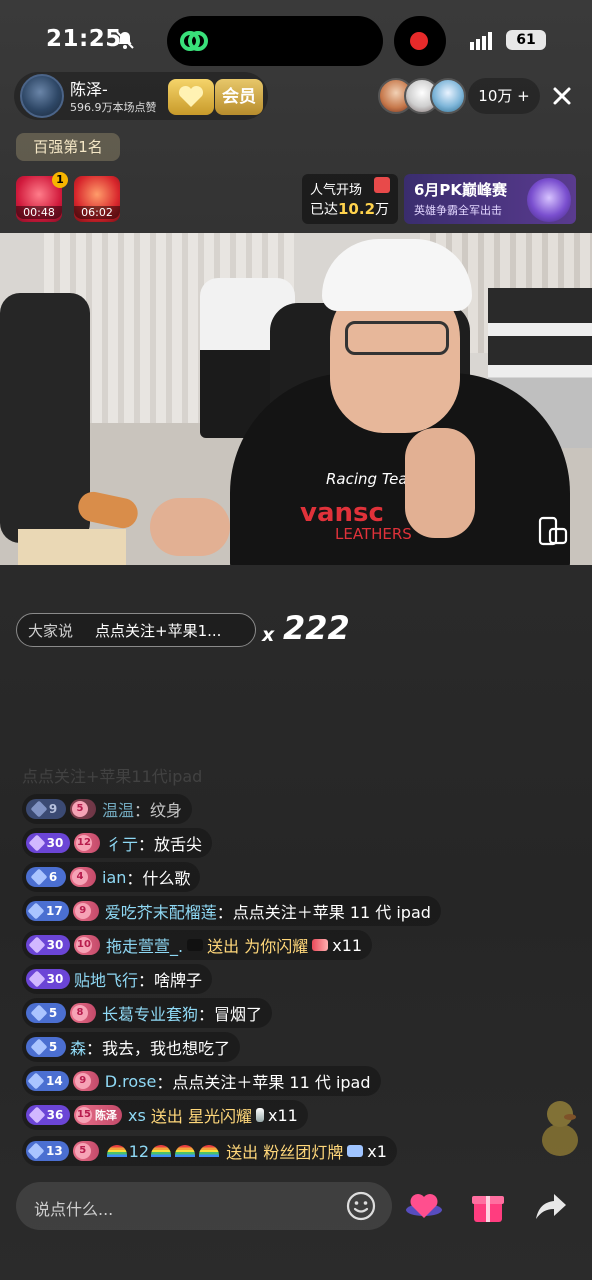  What do you see at coordinates (316, 628) in the screenshot?
I see `combo-count: 222` at bounding box center [316, 628].